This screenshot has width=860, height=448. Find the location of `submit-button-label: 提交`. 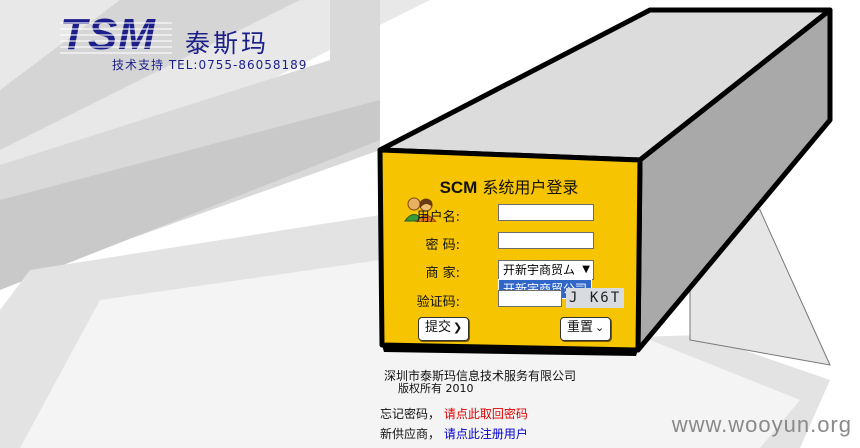

submit-button-label: 提交 is located at coordinates (438, 327).